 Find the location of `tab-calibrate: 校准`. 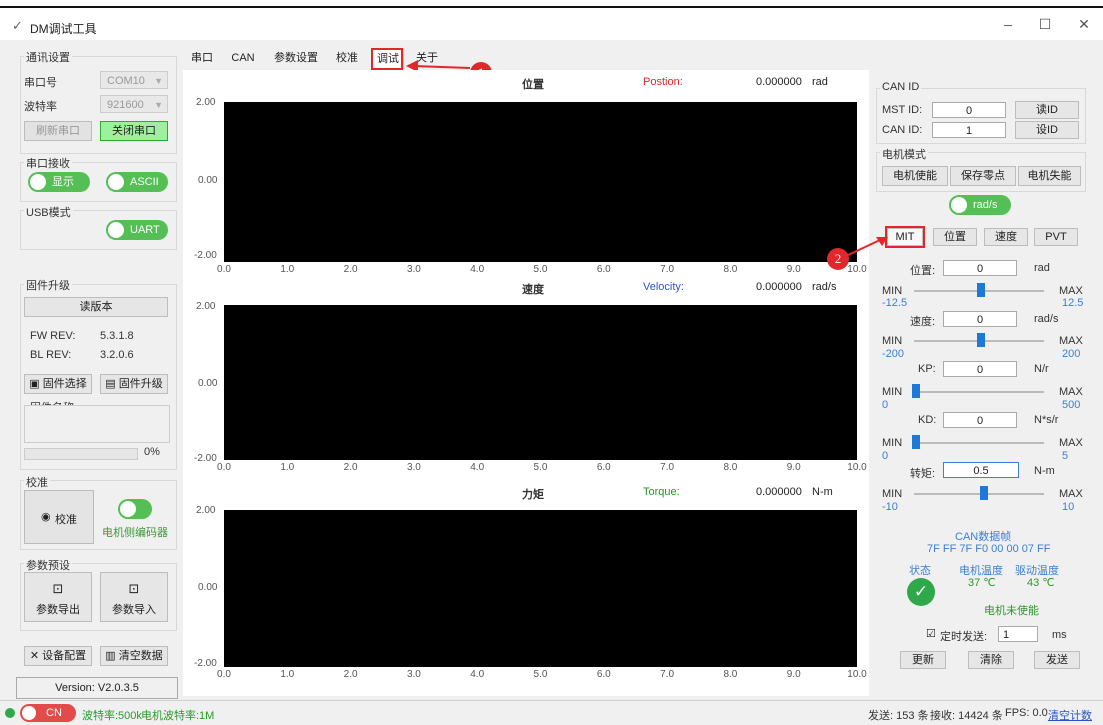

tab-calibrate: 校准 is located at coordinates (347, 58).